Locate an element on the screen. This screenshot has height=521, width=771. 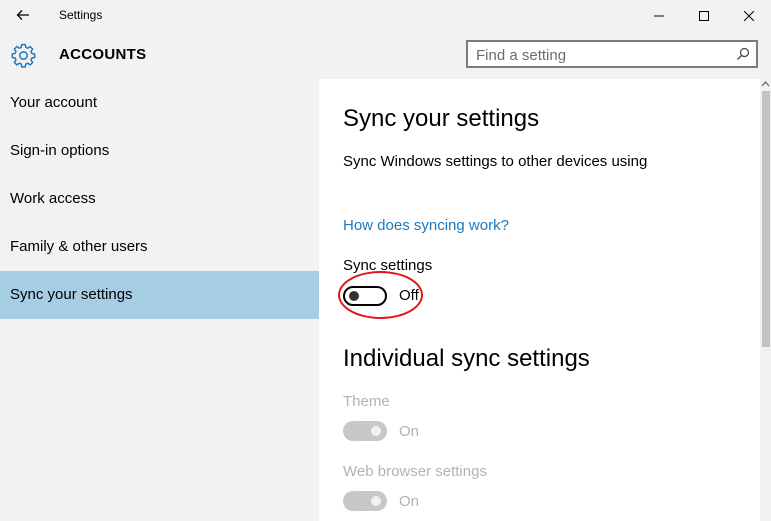
sidebar-item-sync-your-settings: Sync your settings is located at coordinates (159, 295).